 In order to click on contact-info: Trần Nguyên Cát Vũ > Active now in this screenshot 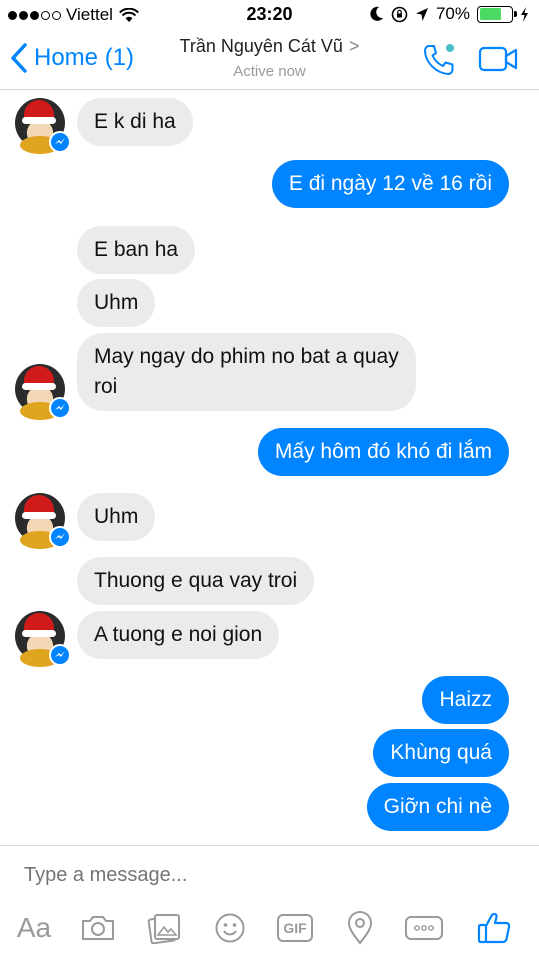, I will do `click(269, 58)`.